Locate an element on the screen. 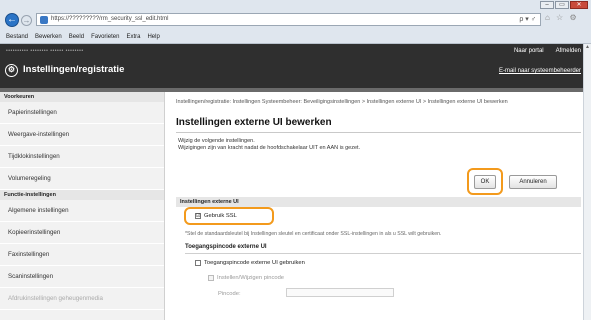  set-pin-label: Instellen/Wijzigen pincode is located at coordinates (251, 278).